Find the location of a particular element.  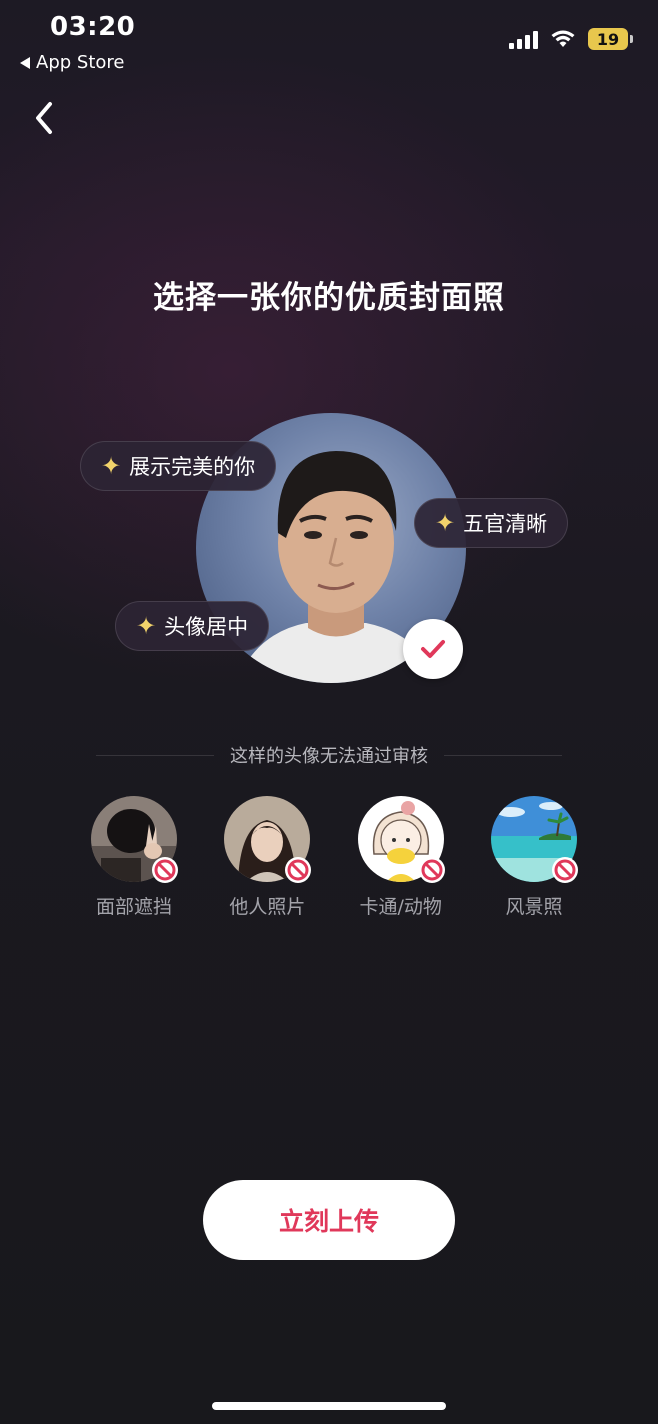

tip-show-perfect-you: ✦ 展示完美的你 is located at coordinates (178, 466).